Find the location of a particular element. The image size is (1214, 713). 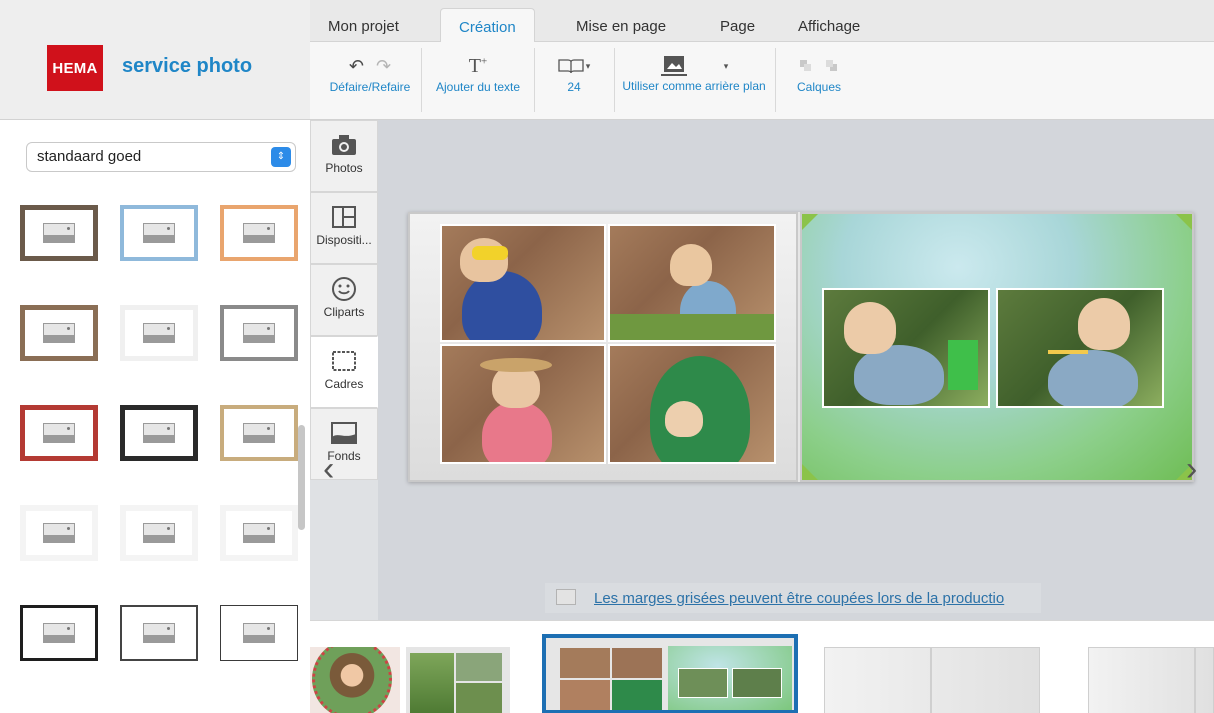

add-text-button: T+ Ajouter du texte is located at coordinates (478, 73).